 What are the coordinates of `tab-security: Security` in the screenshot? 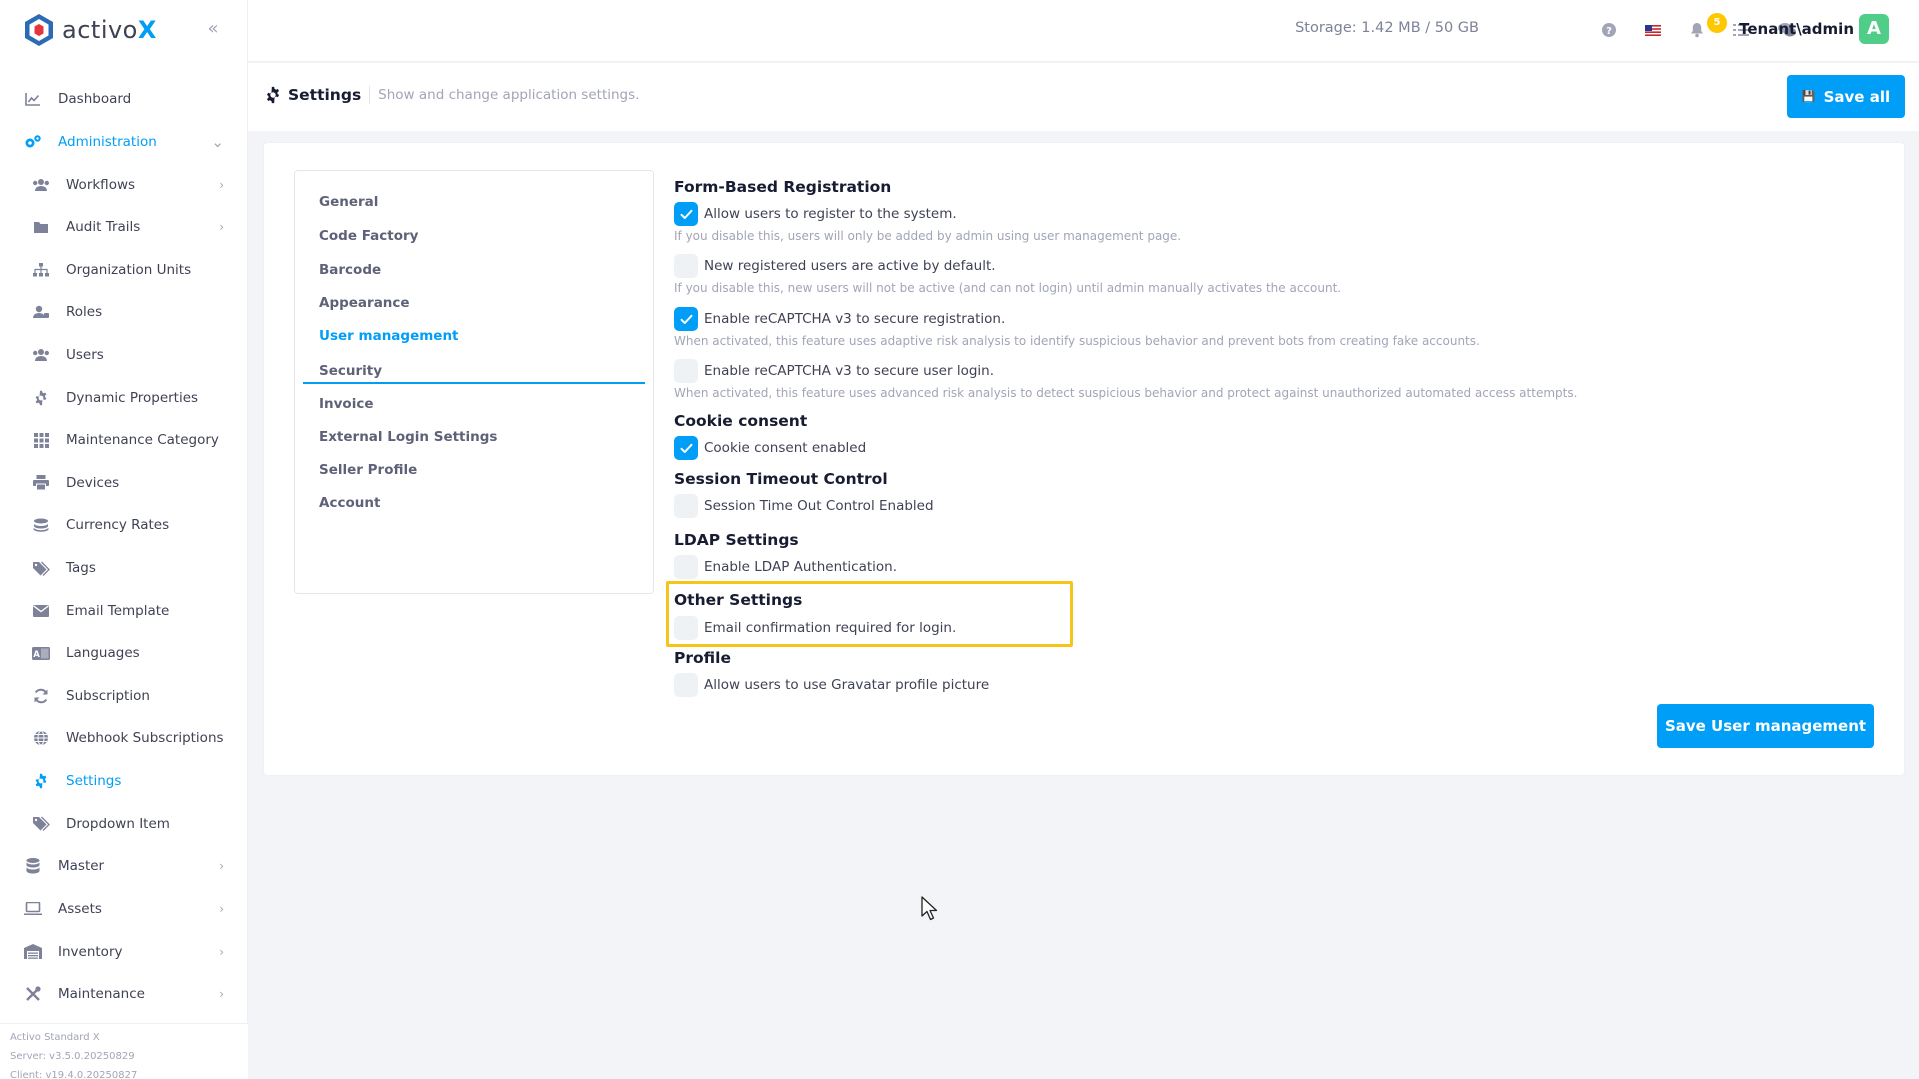 It's located at (474, 371).